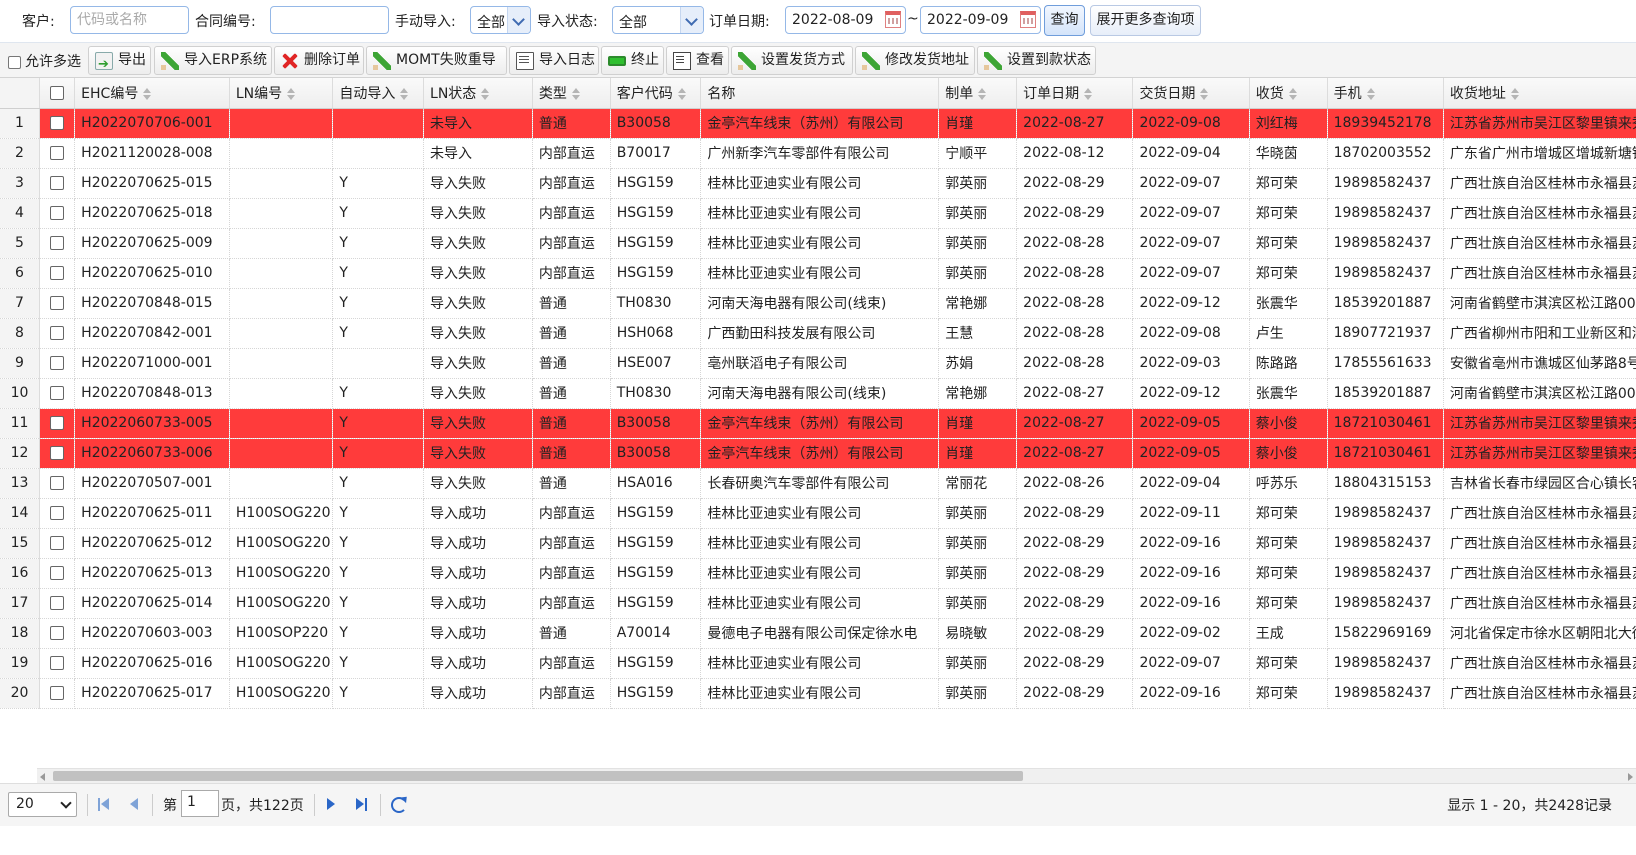 Image resolution: width=1636 pixels, height=855 pixels. I want to click on prev-page-icon, so click(134, 805).